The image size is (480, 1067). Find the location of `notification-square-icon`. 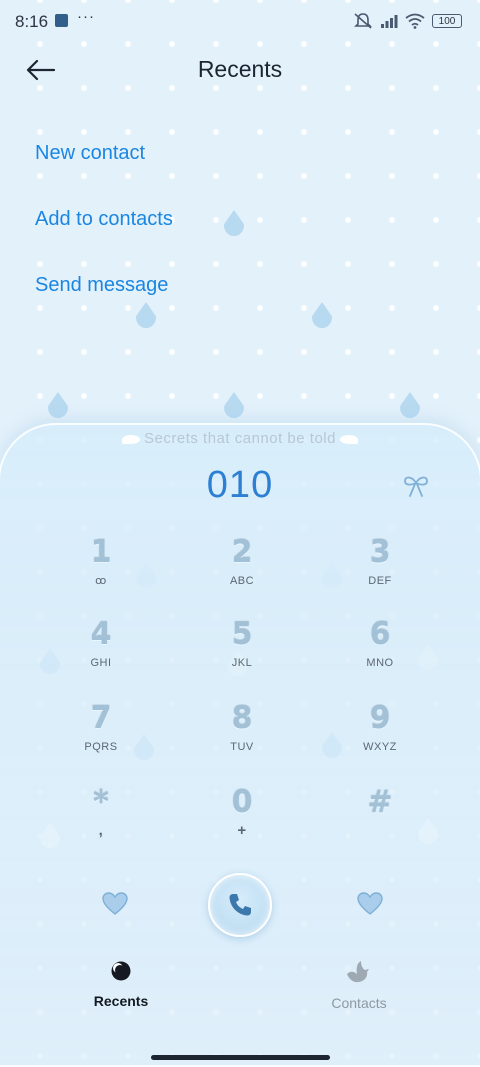

notification-square-icon is located at coordinates (61, 20).